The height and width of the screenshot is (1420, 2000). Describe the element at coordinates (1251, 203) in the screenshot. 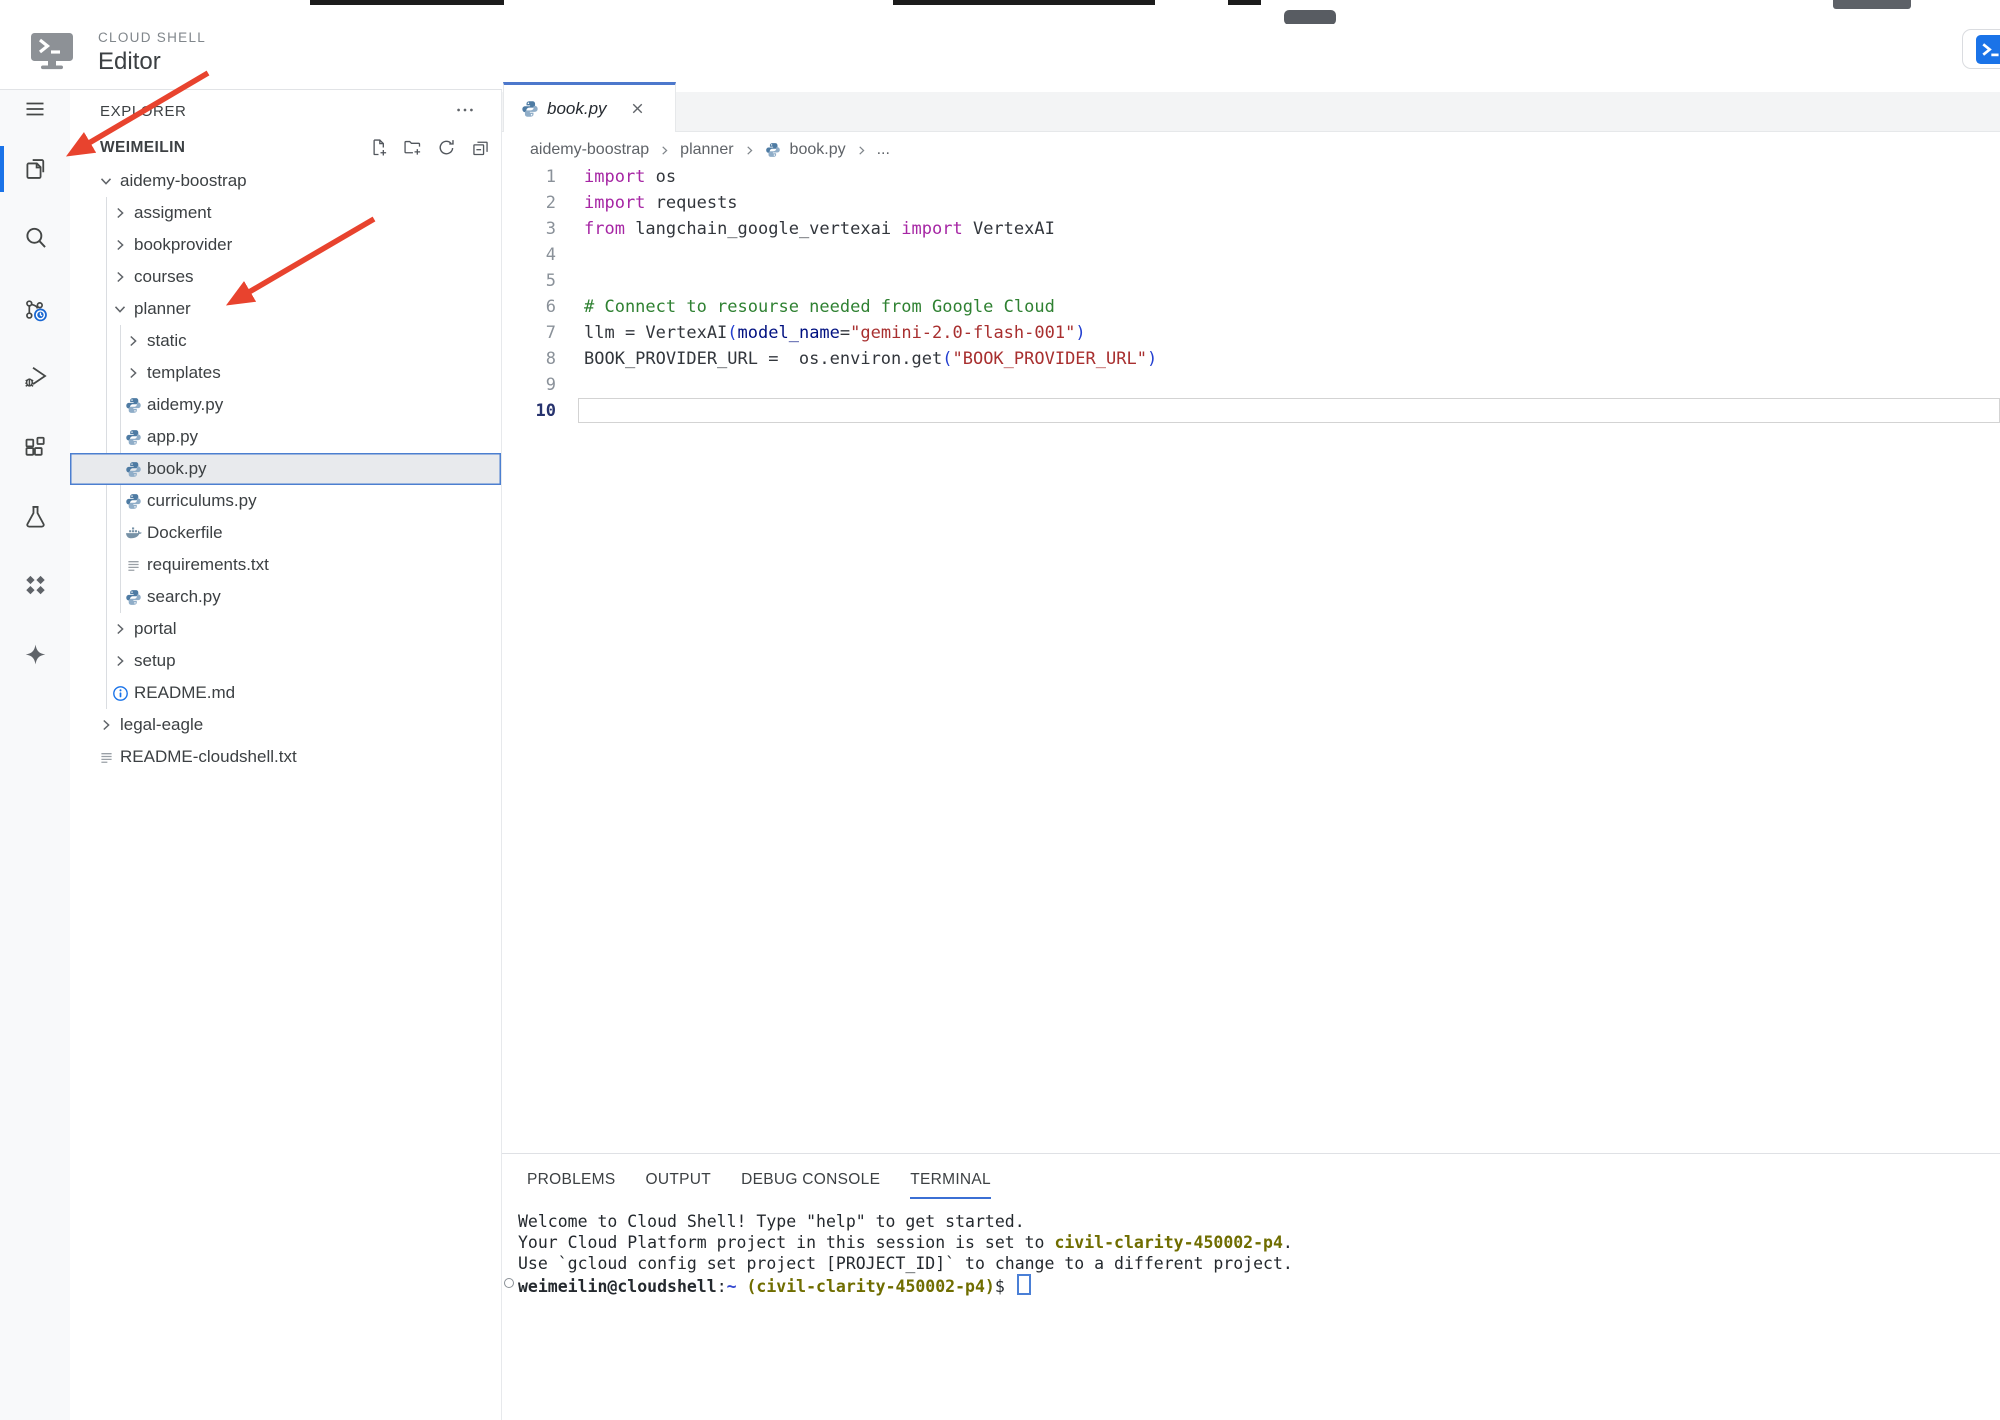

I see `code-line-2: 2 import requests` at that location.